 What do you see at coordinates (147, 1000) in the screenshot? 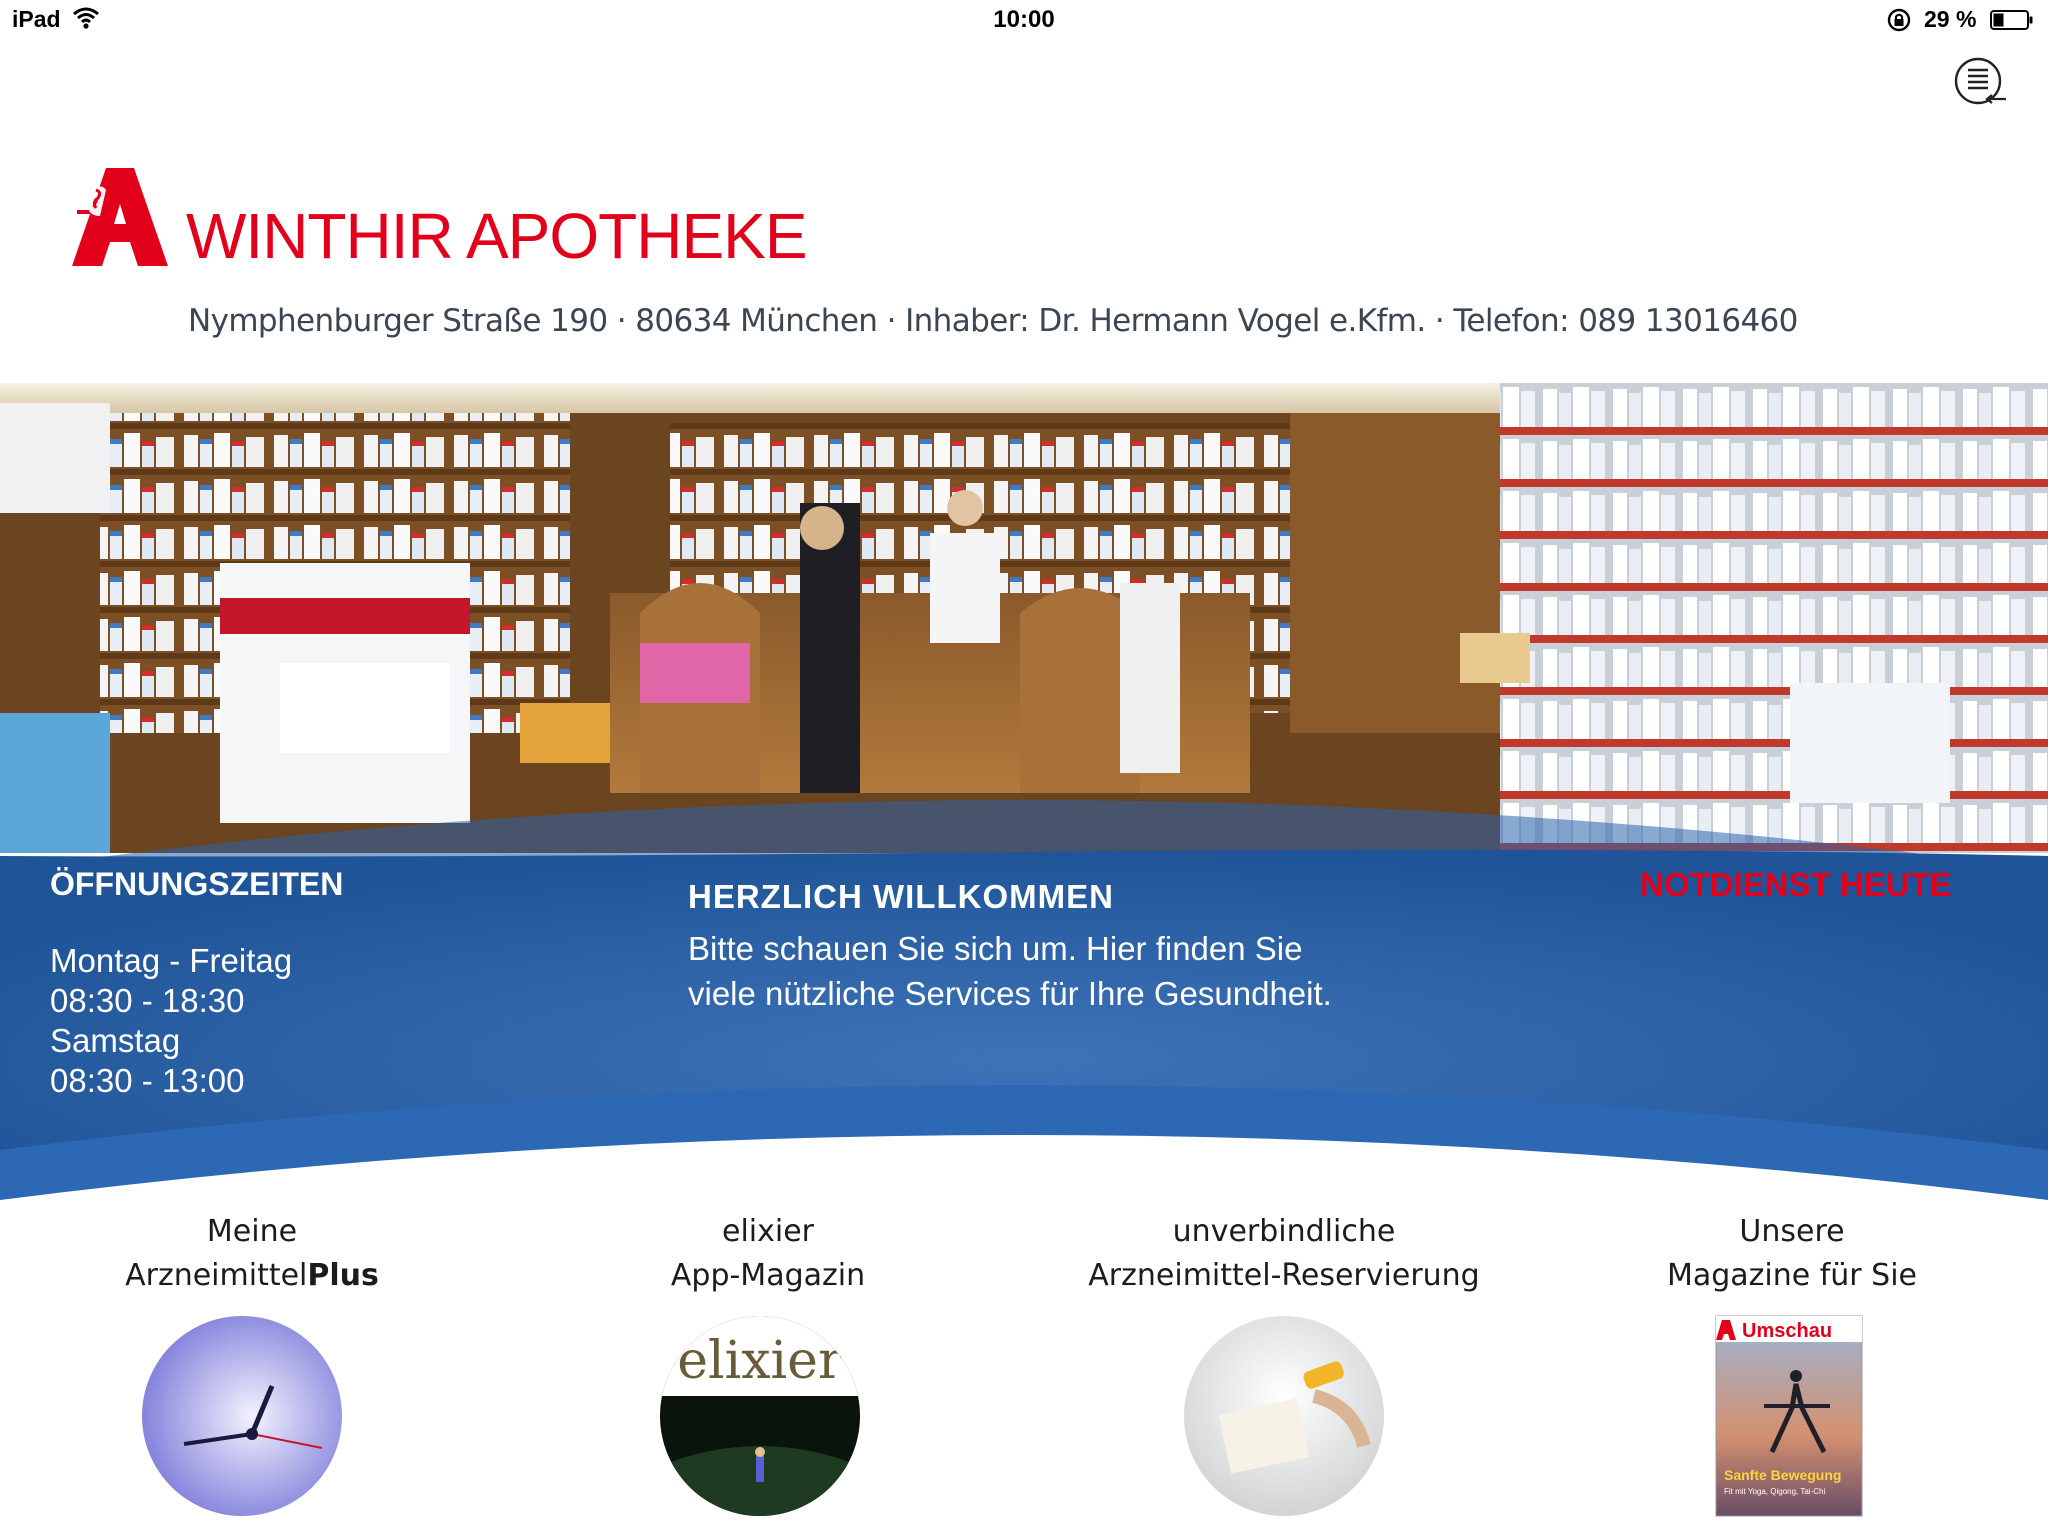
I see `opening-hours-line: 08:30 - 18:30` at bounding box center [147, 1000].